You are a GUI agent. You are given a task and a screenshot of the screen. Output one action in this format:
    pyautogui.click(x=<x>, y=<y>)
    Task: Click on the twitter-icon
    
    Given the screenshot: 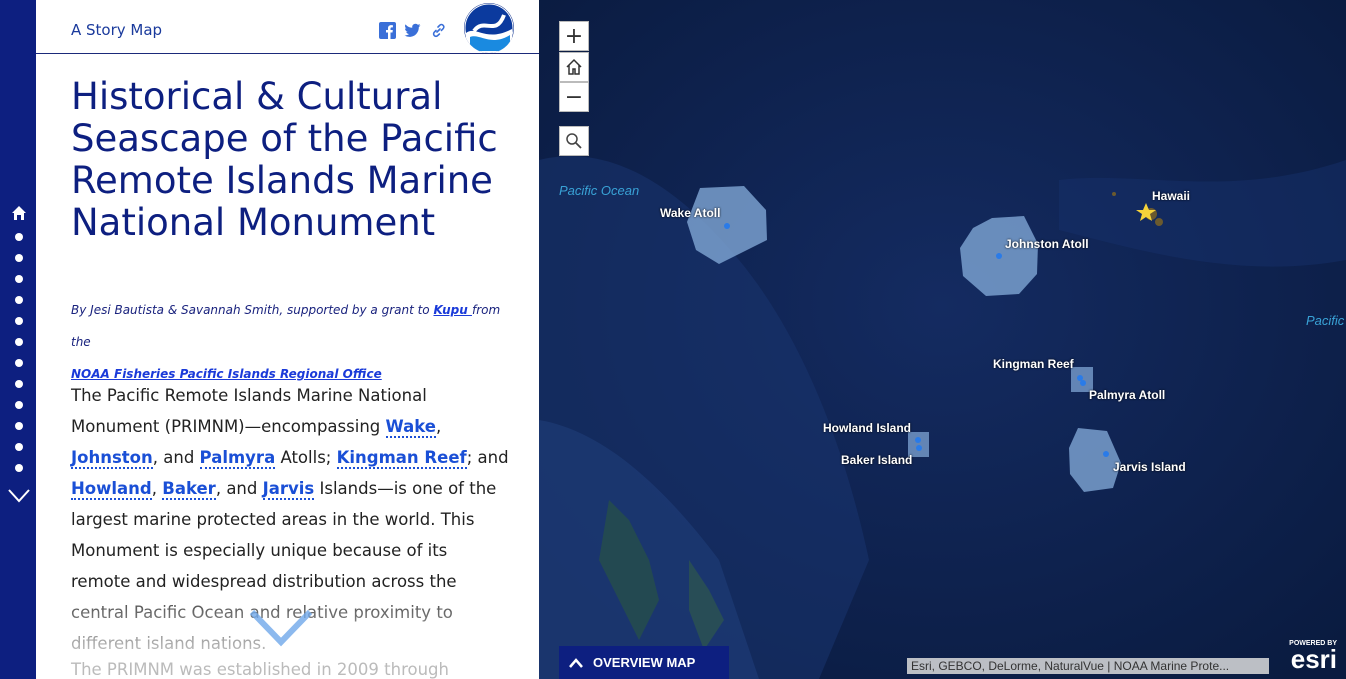 What is the action you would take?
    pyautogui.click(x=412, y=30)
    